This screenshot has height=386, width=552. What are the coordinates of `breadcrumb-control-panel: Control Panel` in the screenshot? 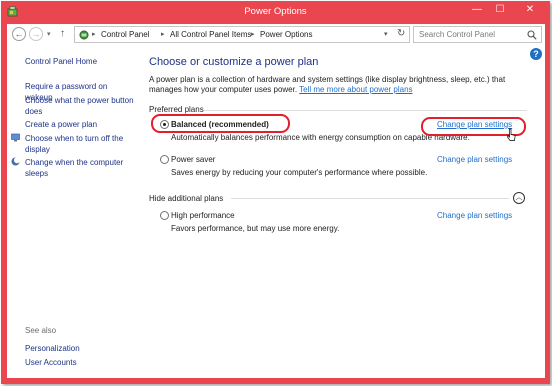 It's located at (125, 34).